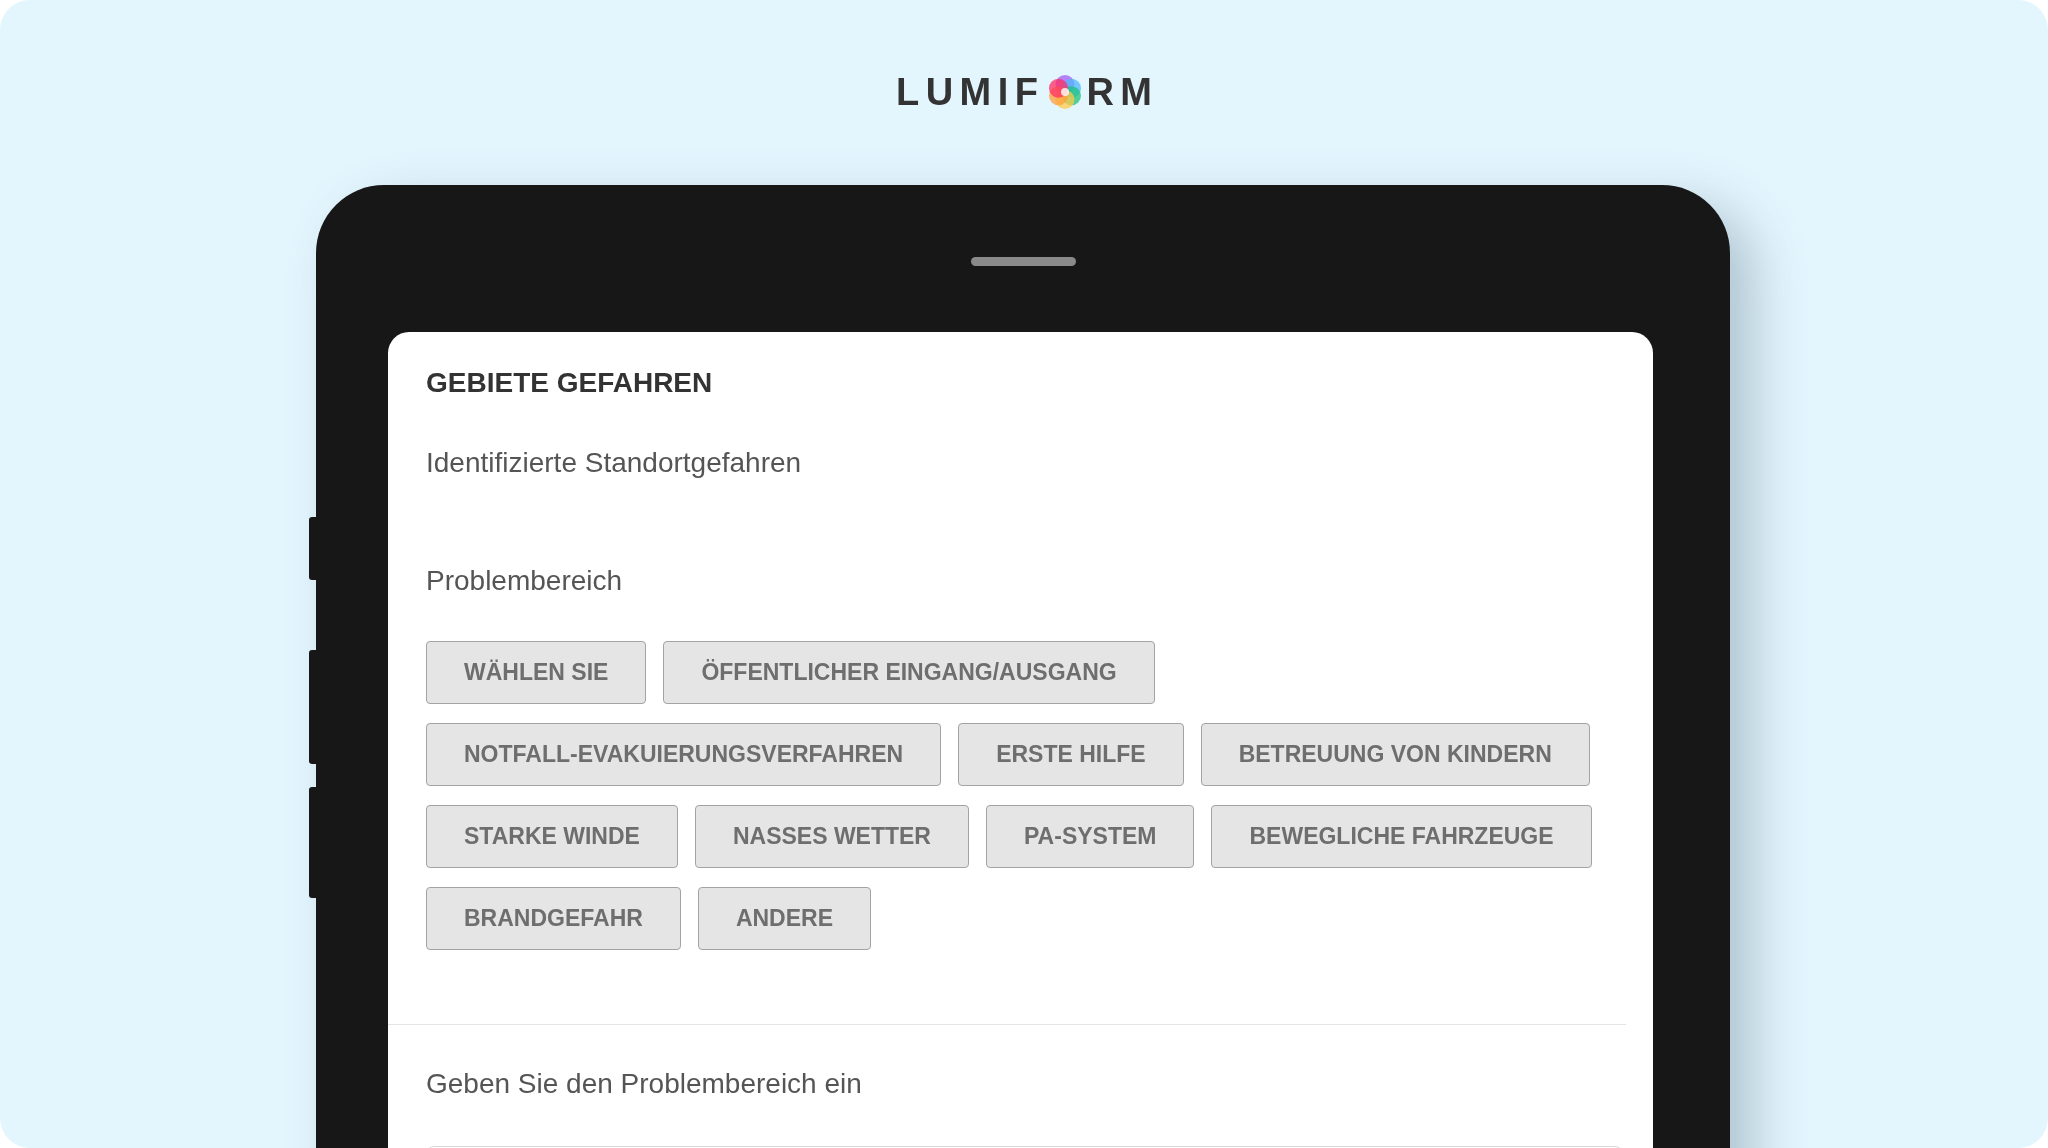 The height and width of the screenshot is (1148, 2048). I want to click on choice-button: ANDERE, so click(784, 918).